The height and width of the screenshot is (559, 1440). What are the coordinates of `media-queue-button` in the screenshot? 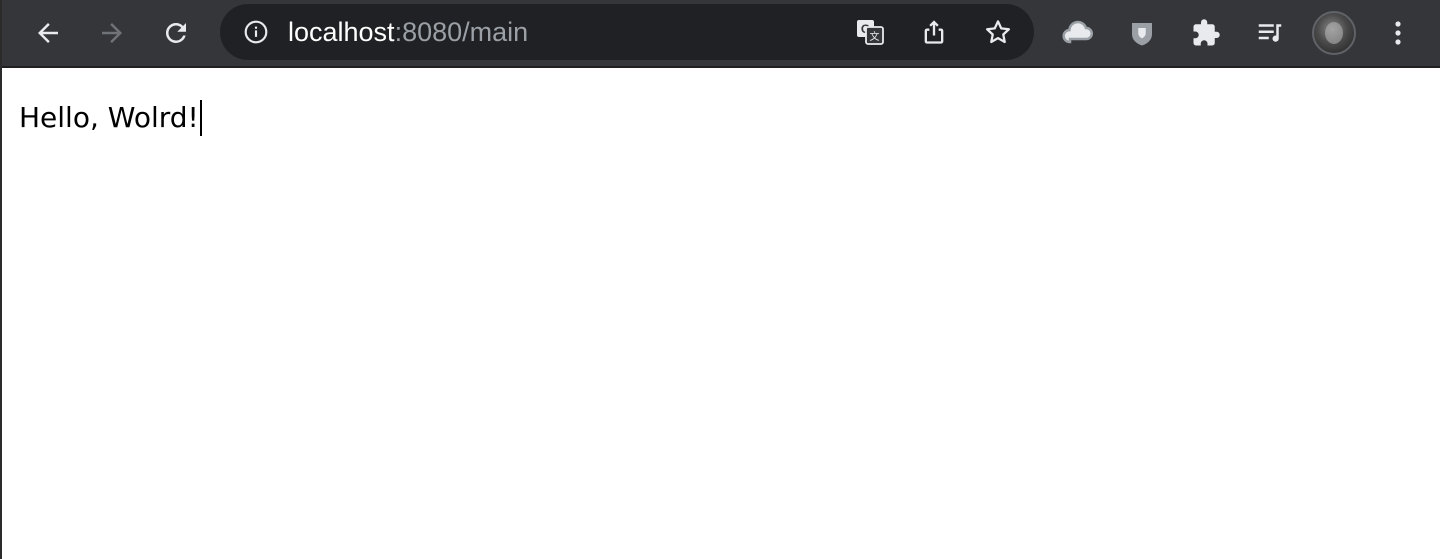 It's located at (1270, 33).